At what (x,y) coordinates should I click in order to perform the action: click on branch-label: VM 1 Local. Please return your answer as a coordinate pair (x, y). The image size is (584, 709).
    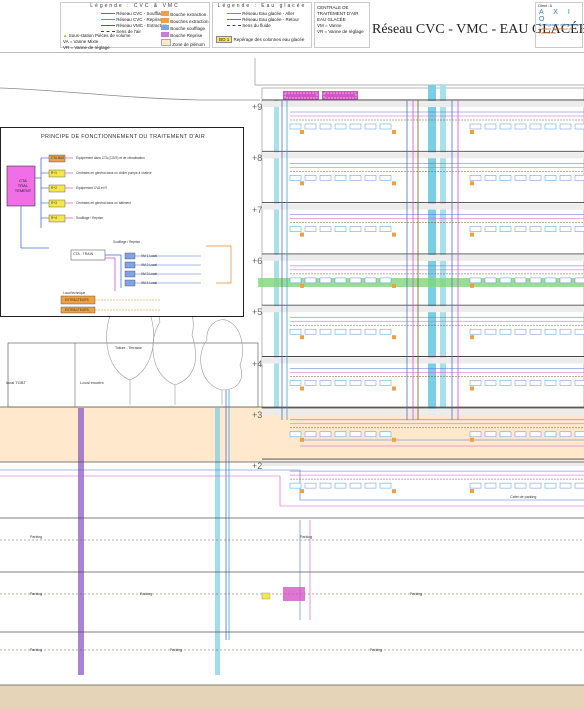
    Looking at the image, I should click on (149, 256).